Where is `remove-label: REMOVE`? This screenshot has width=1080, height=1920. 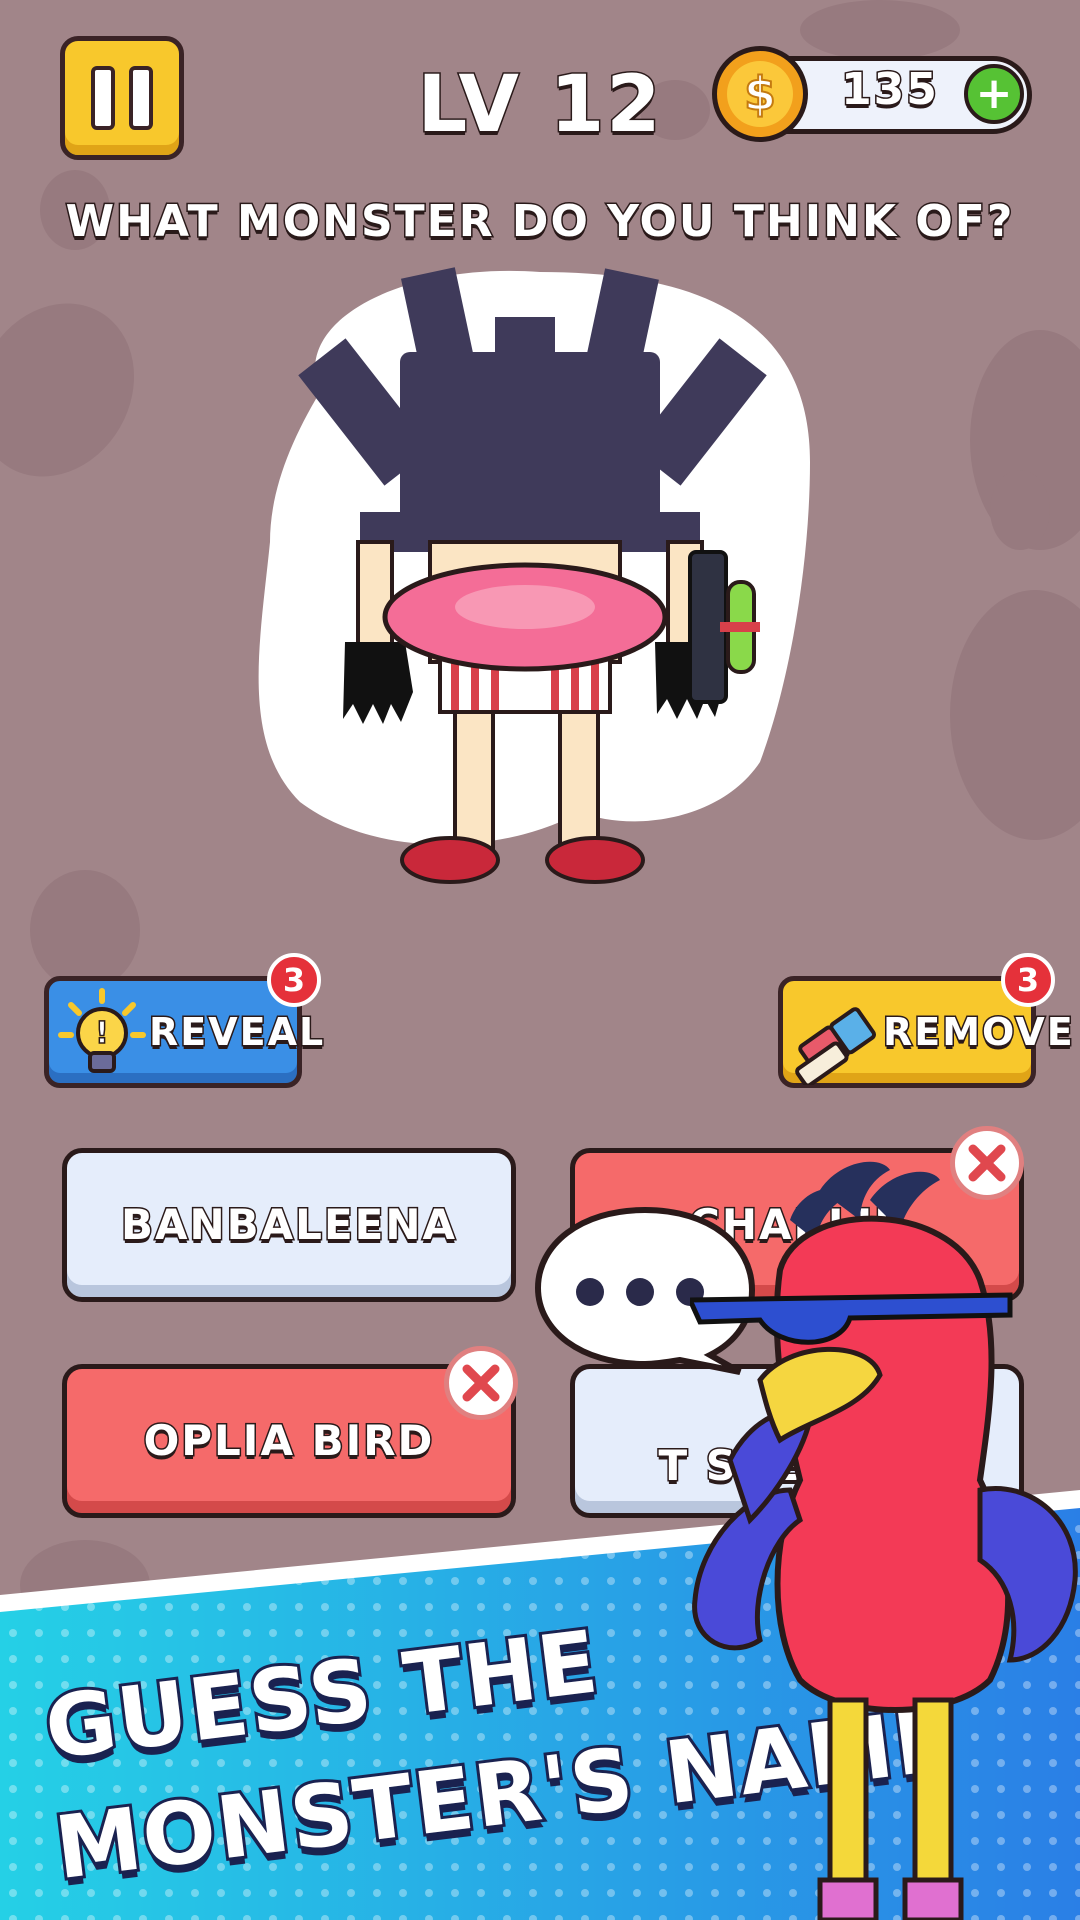 remove-label: REMOVE is located at coordinates (978, 1032).